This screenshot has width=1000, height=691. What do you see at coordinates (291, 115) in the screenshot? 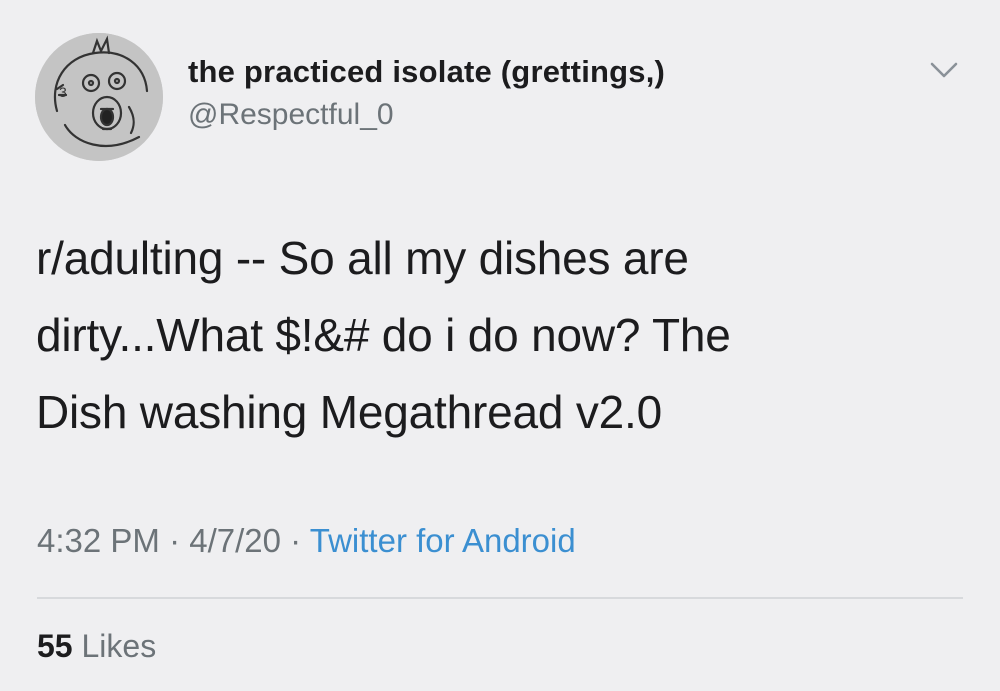
I see `author-handle: @Respectful_0` at bounding box center [291, 115].